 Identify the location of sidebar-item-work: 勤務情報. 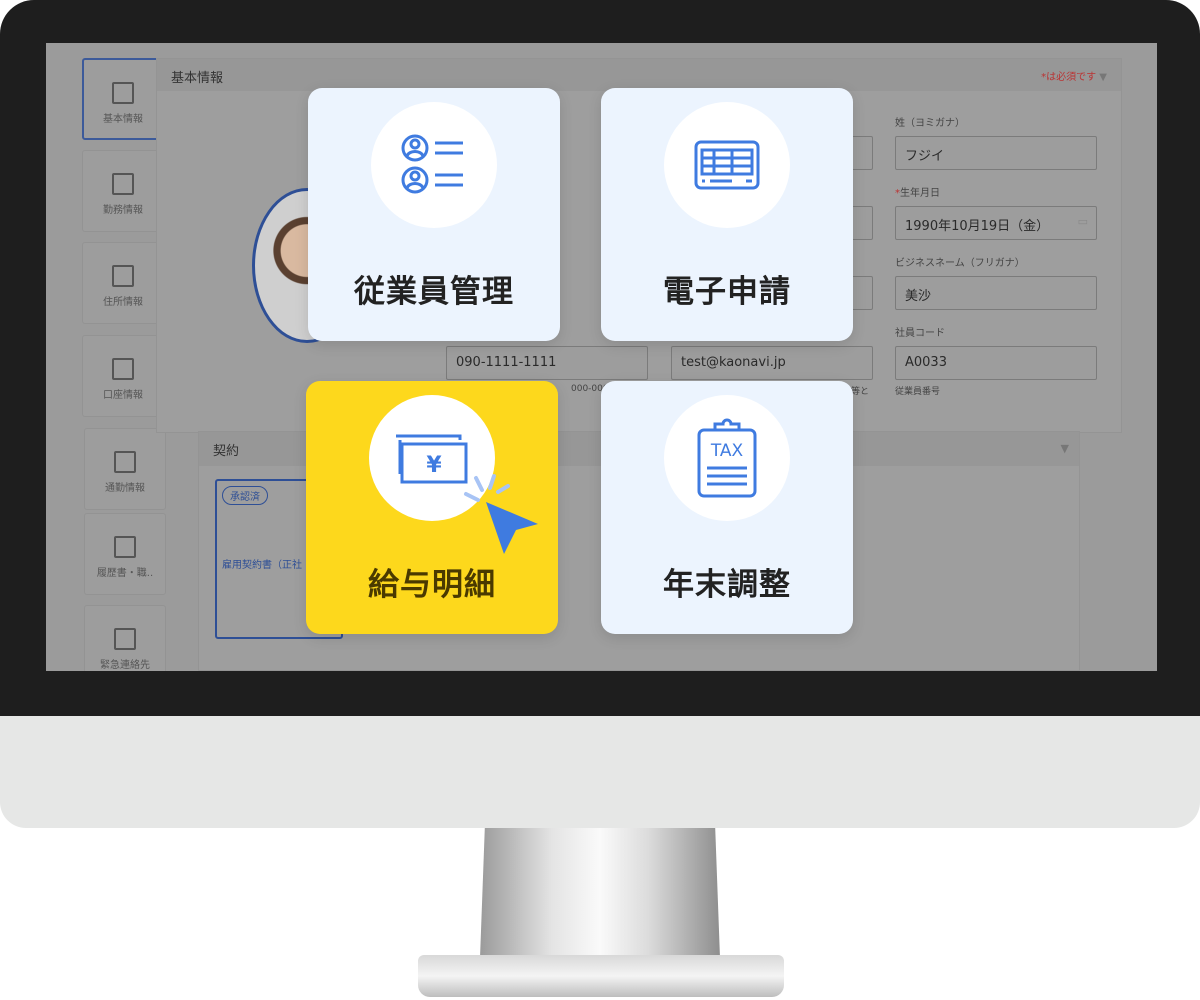
(123, 191).